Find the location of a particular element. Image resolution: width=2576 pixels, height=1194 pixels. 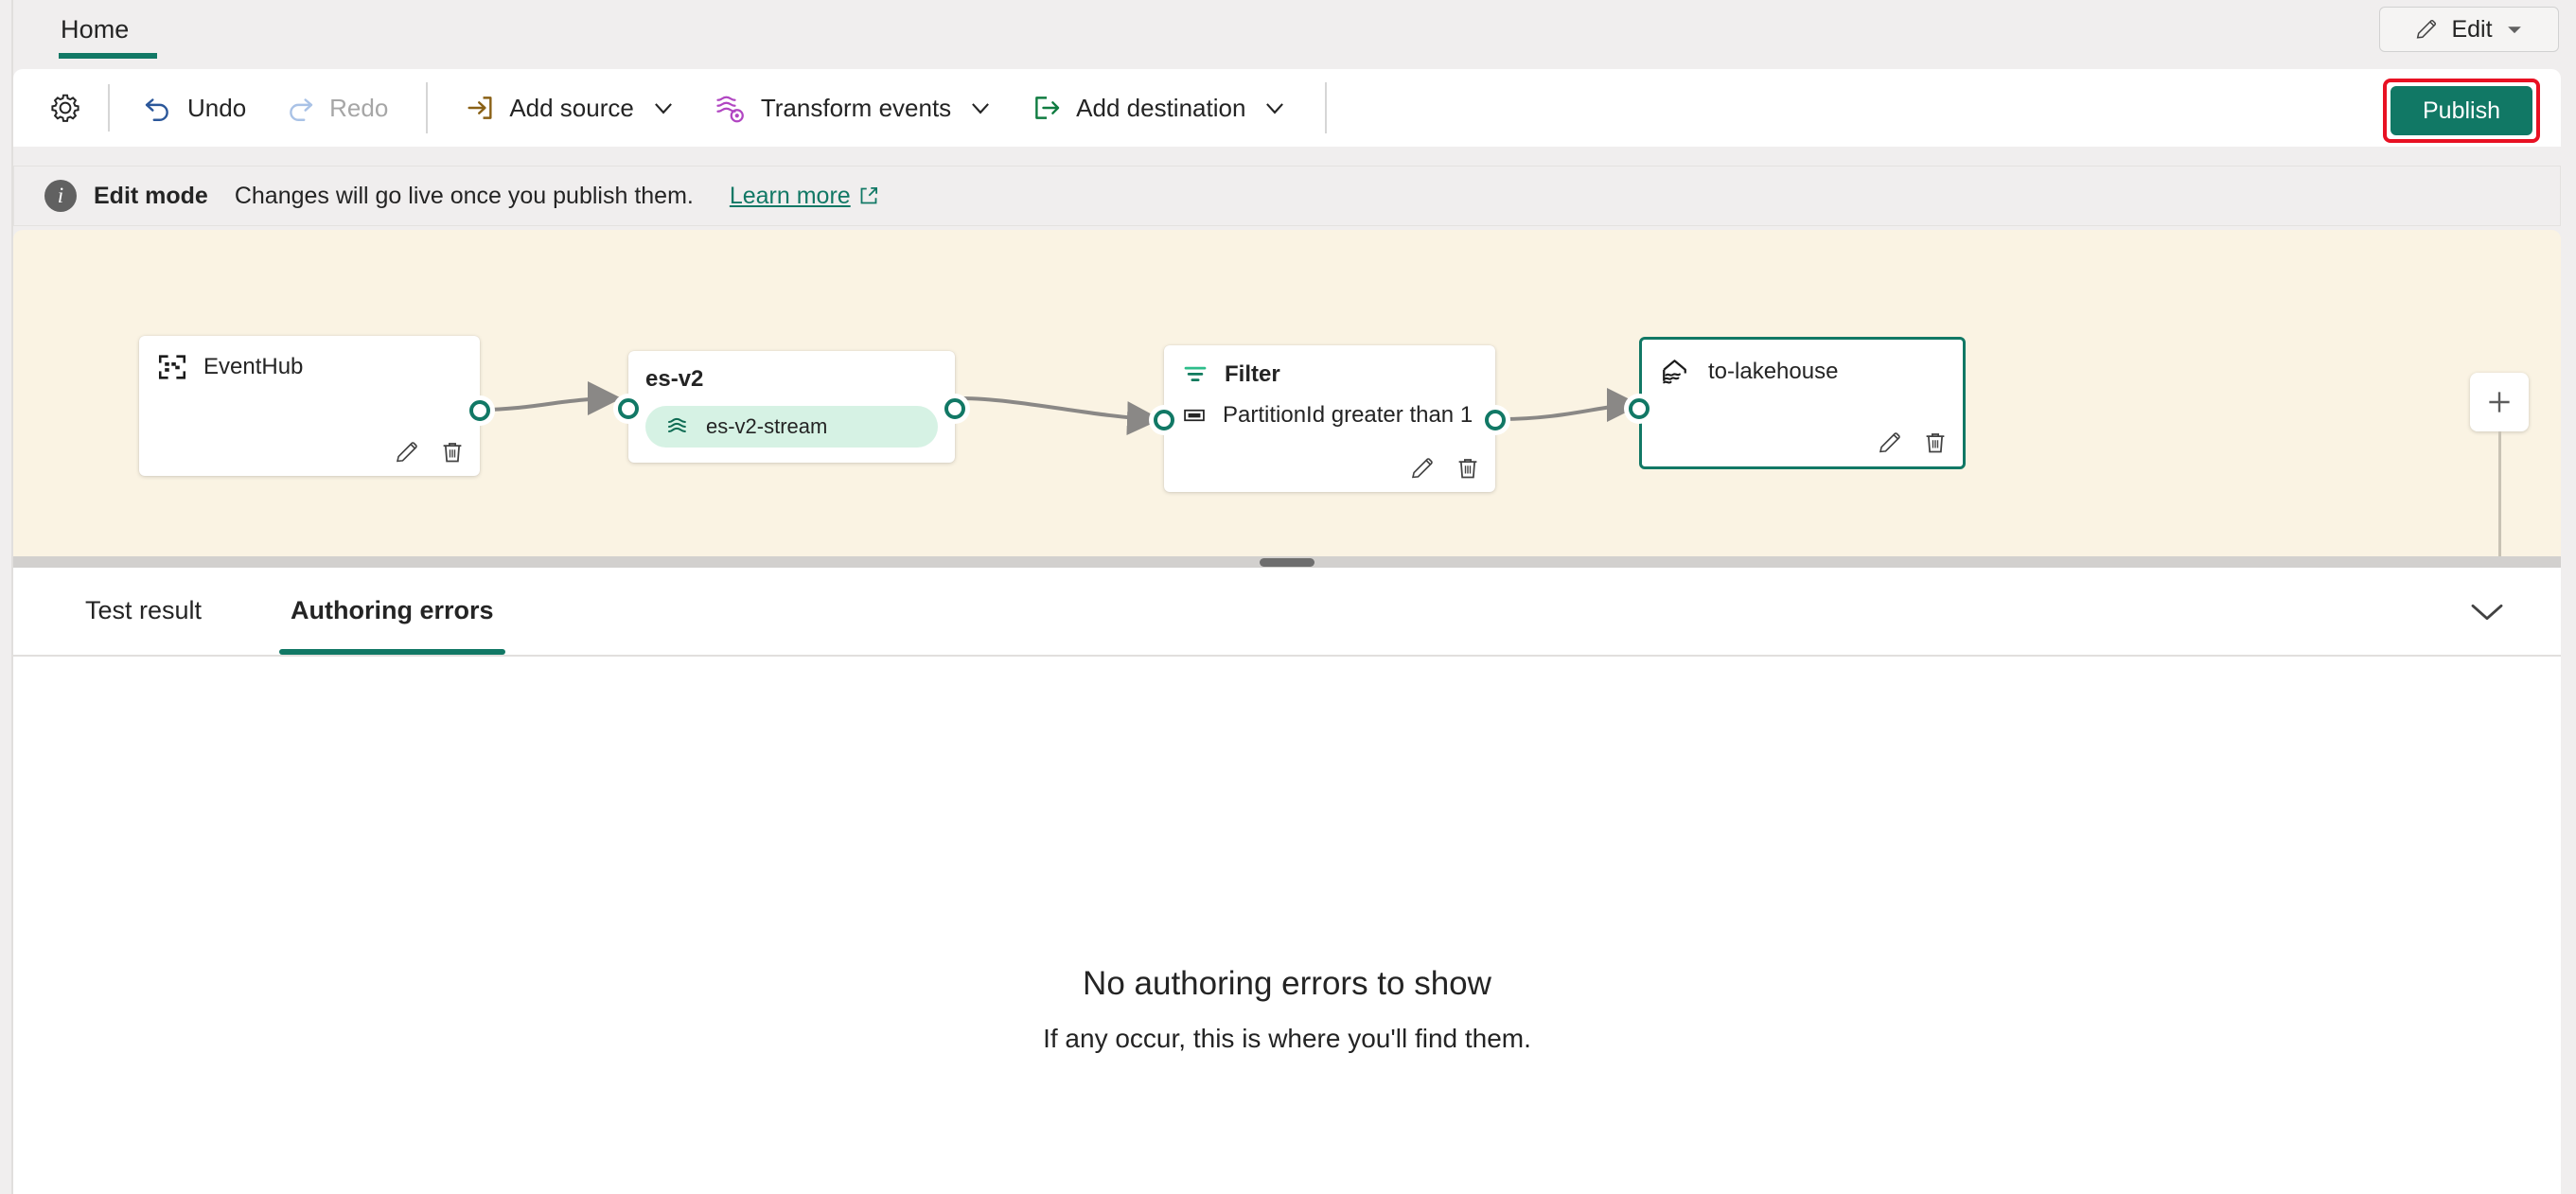

node-filter: Filter PartitionId greater than 1 is located at coordinates (1330, 418).